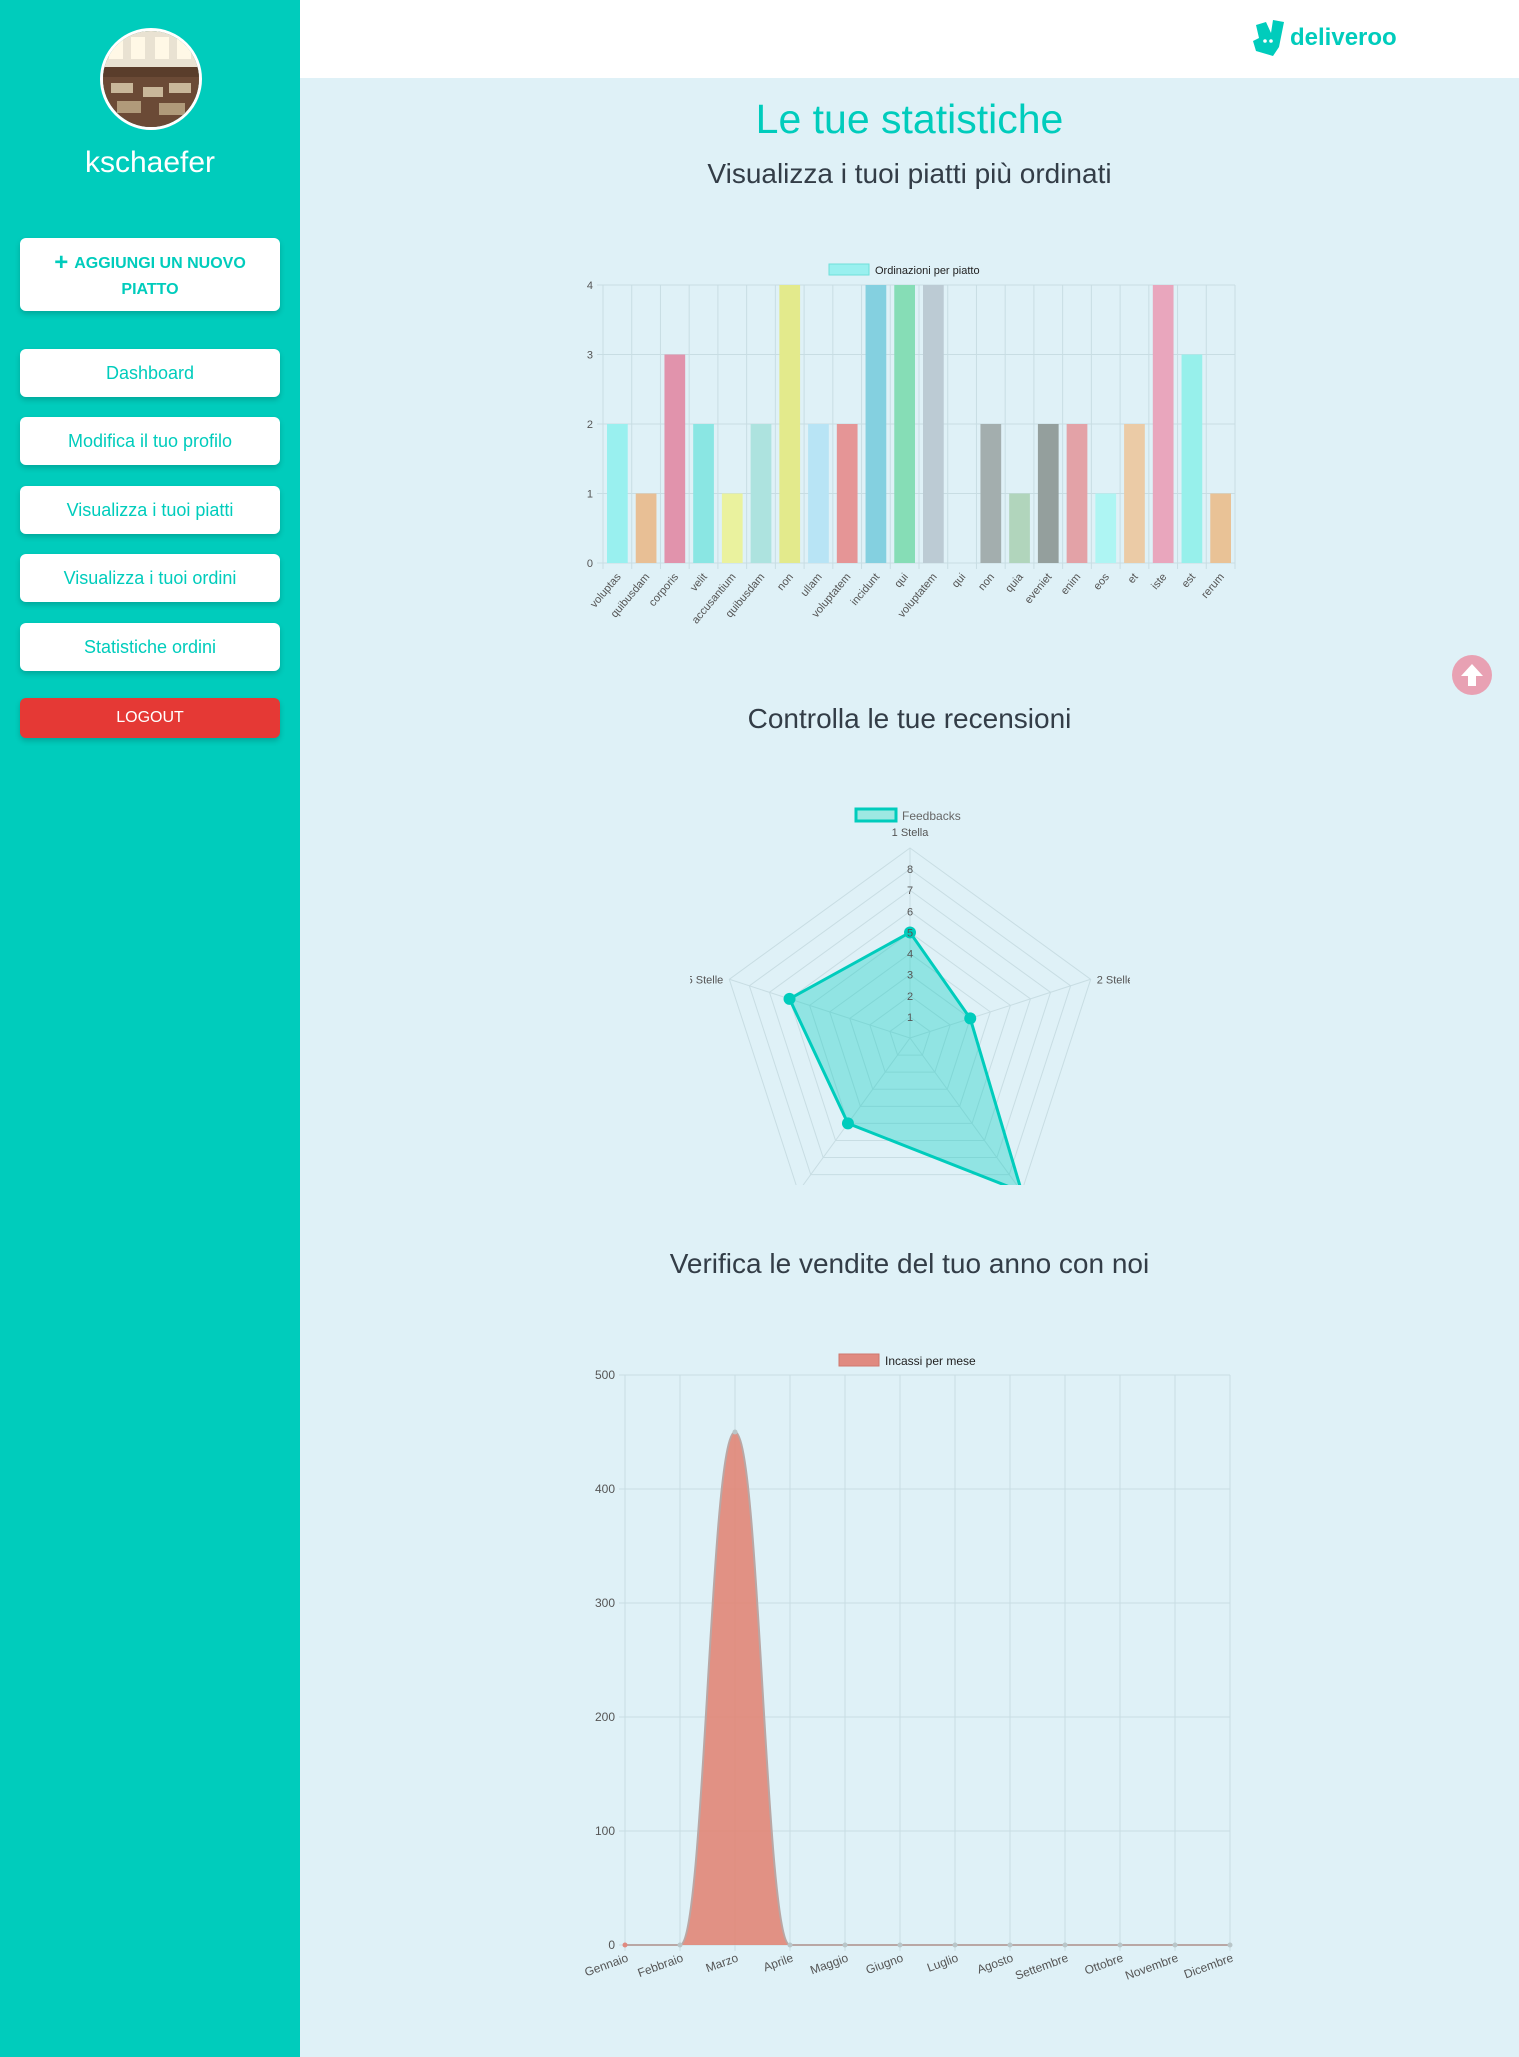 Image resolution: width=1519 pixels, height=2057 pixels. I want to click on r-tick-label: 4, so click(910, 955).